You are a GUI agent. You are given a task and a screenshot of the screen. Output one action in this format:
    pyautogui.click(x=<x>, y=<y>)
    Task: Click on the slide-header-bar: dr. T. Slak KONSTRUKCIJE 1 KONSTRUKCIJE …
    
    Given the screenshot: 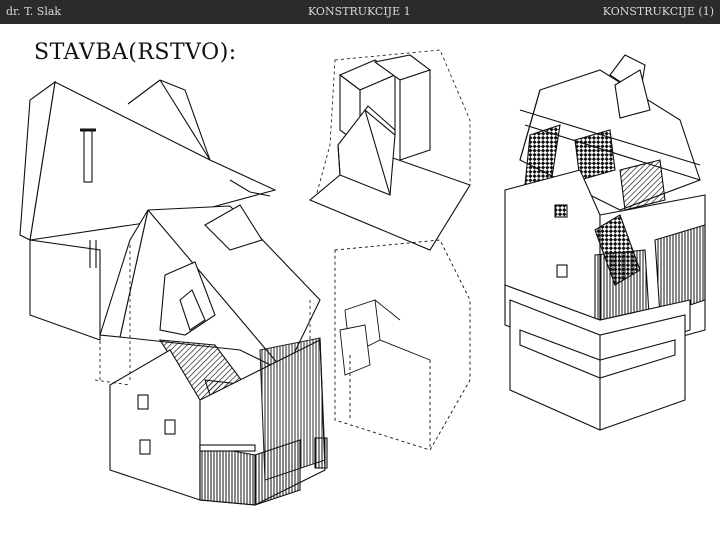 What is the action you would take?
    pyautogui.click(x=360, y=12)
    